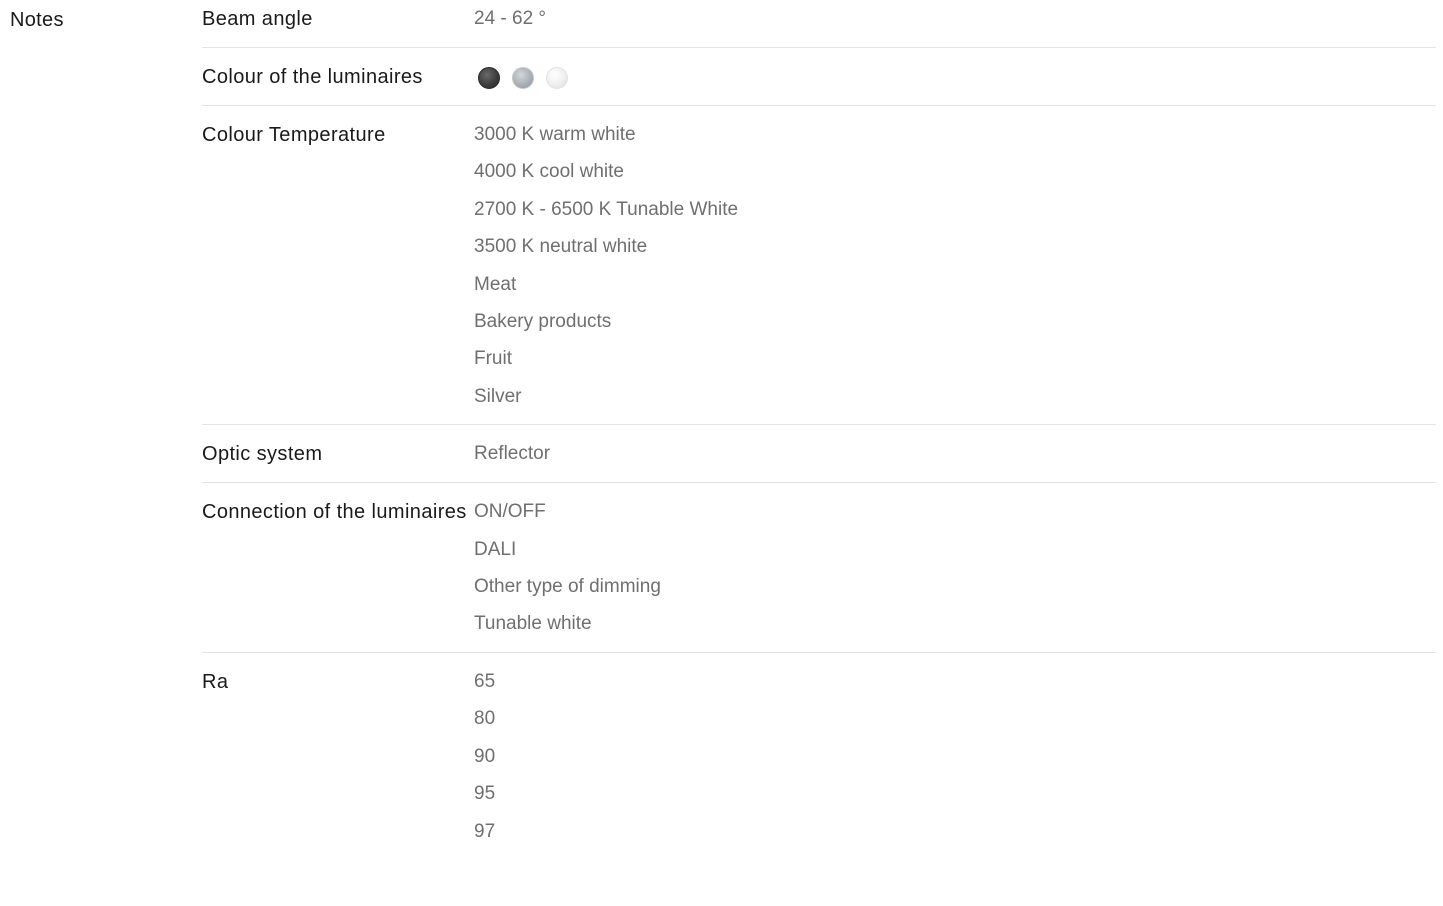 The height and width of the screenshot is (906, 1443). What do you see at coordinates (495, 284) in the screenshot?
I see `spec-value: Meat` at bounding box center [495, 284].